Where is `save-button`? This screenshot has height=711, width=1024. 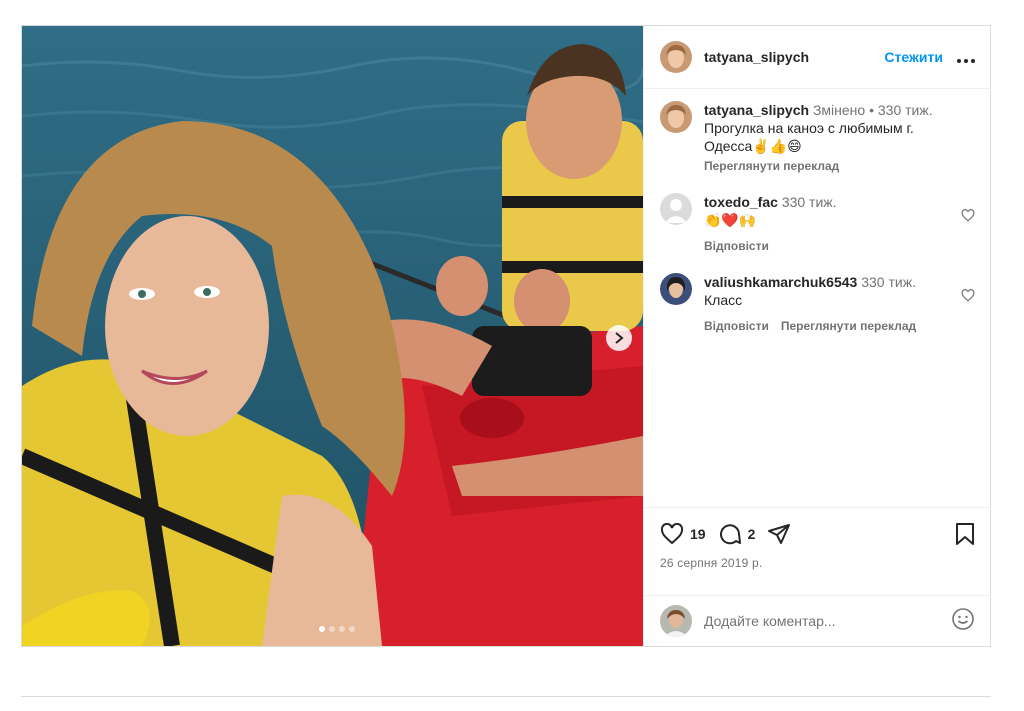
save-button is located at coordinates (965, 534).